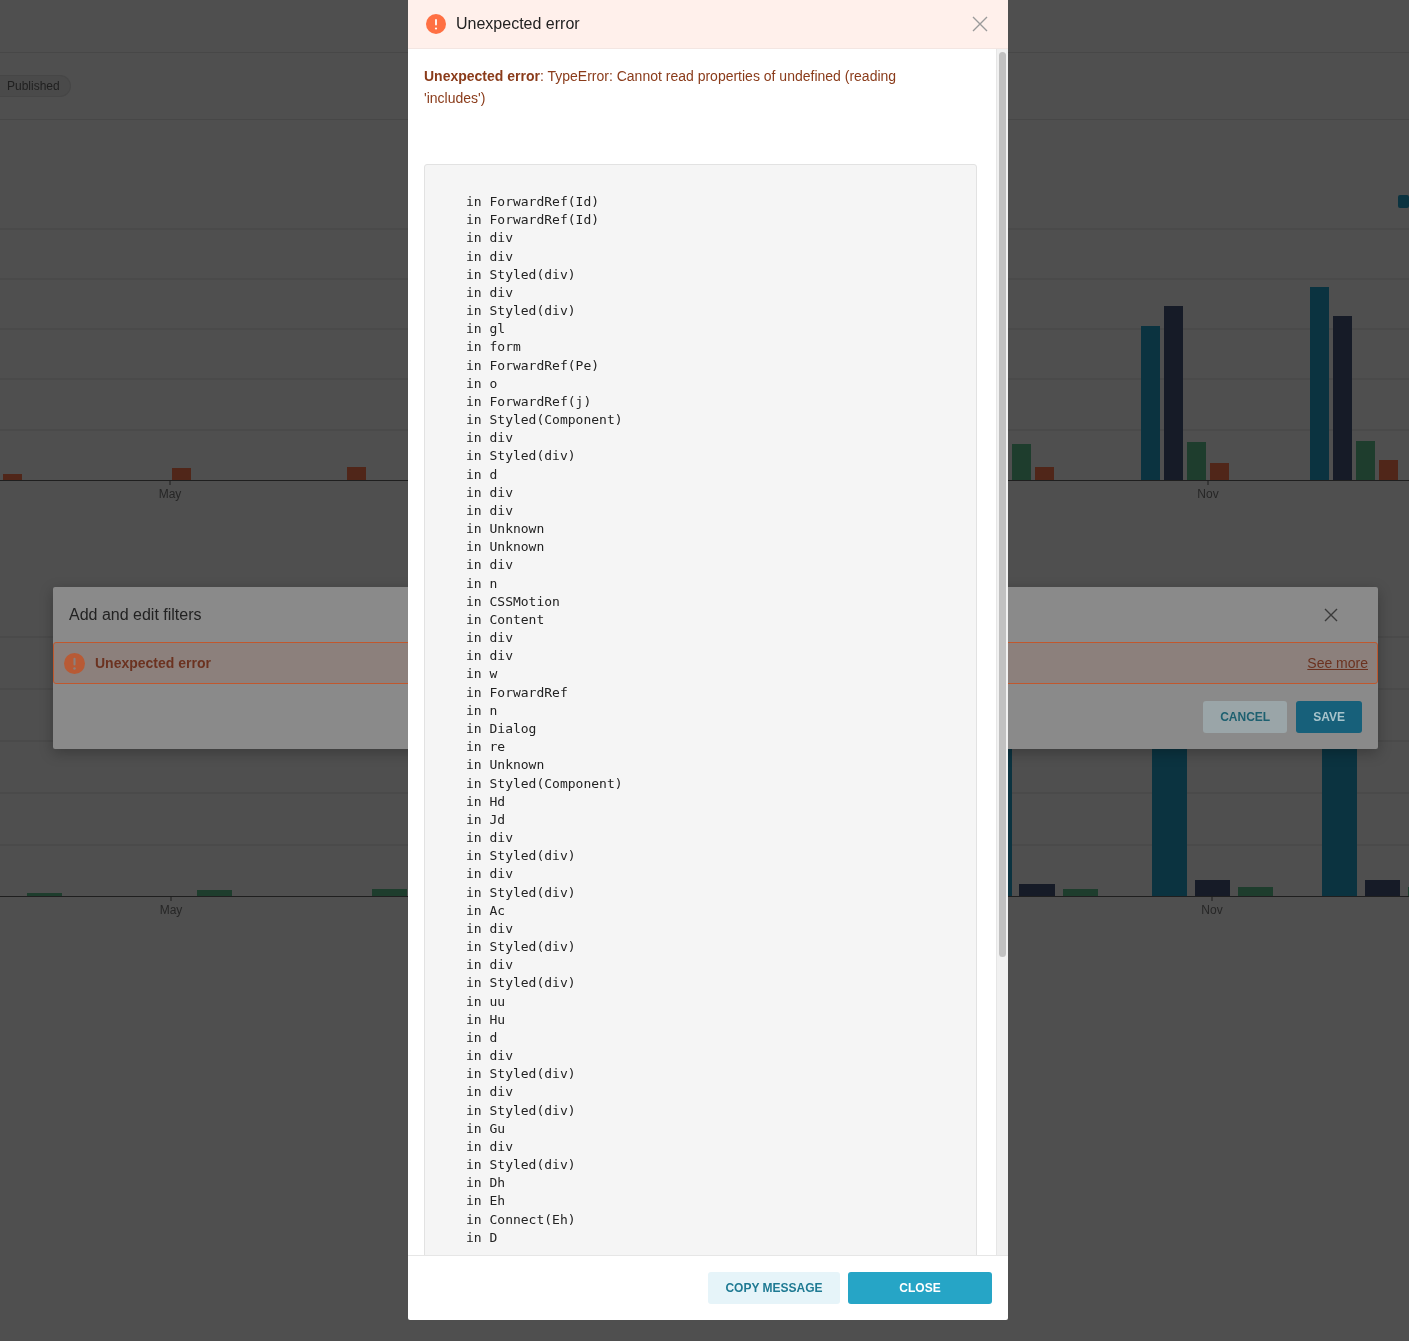 The width and height of the screenshot is (1409, 1341). What do you see at coordinates (513, 601) in the screenshot?
I see `stack-trace-line: in CSSMotion` at bounding box center [513, 601].